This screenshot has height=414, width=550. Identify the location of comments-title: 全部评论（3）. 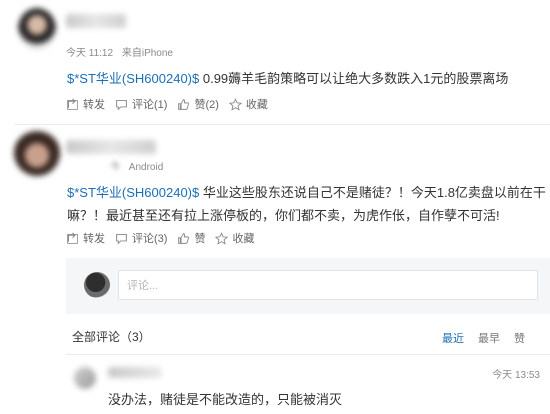
(111, 337).